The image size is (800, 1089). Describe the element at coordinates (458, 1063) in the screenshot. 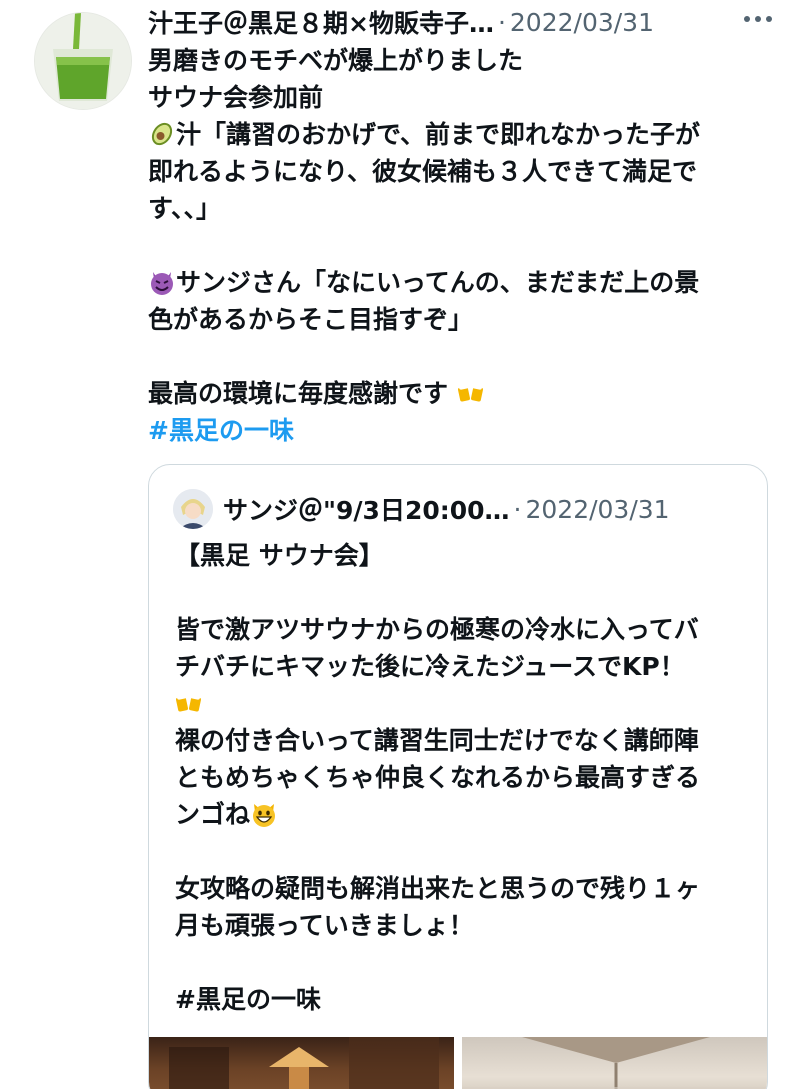

I see `quoted-media` at that location.